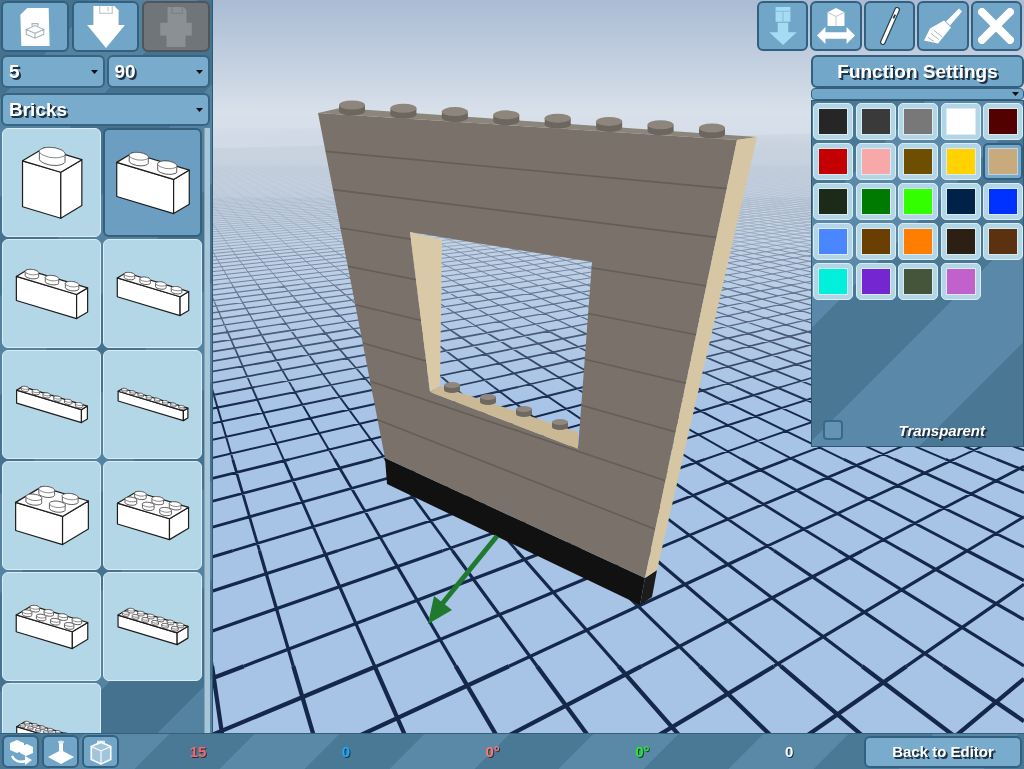  Describe the element at coordinates (158, 71) in the screenshot. I see `angle-dropdown: 90` at that location.